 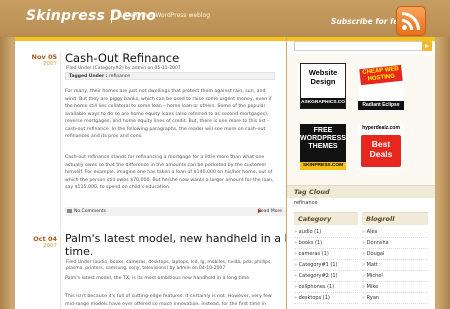 What do you see at coordinates (323, 77) in the screenshot?
I see `ad-headline: Website Design` at bounding box center [323, 77].